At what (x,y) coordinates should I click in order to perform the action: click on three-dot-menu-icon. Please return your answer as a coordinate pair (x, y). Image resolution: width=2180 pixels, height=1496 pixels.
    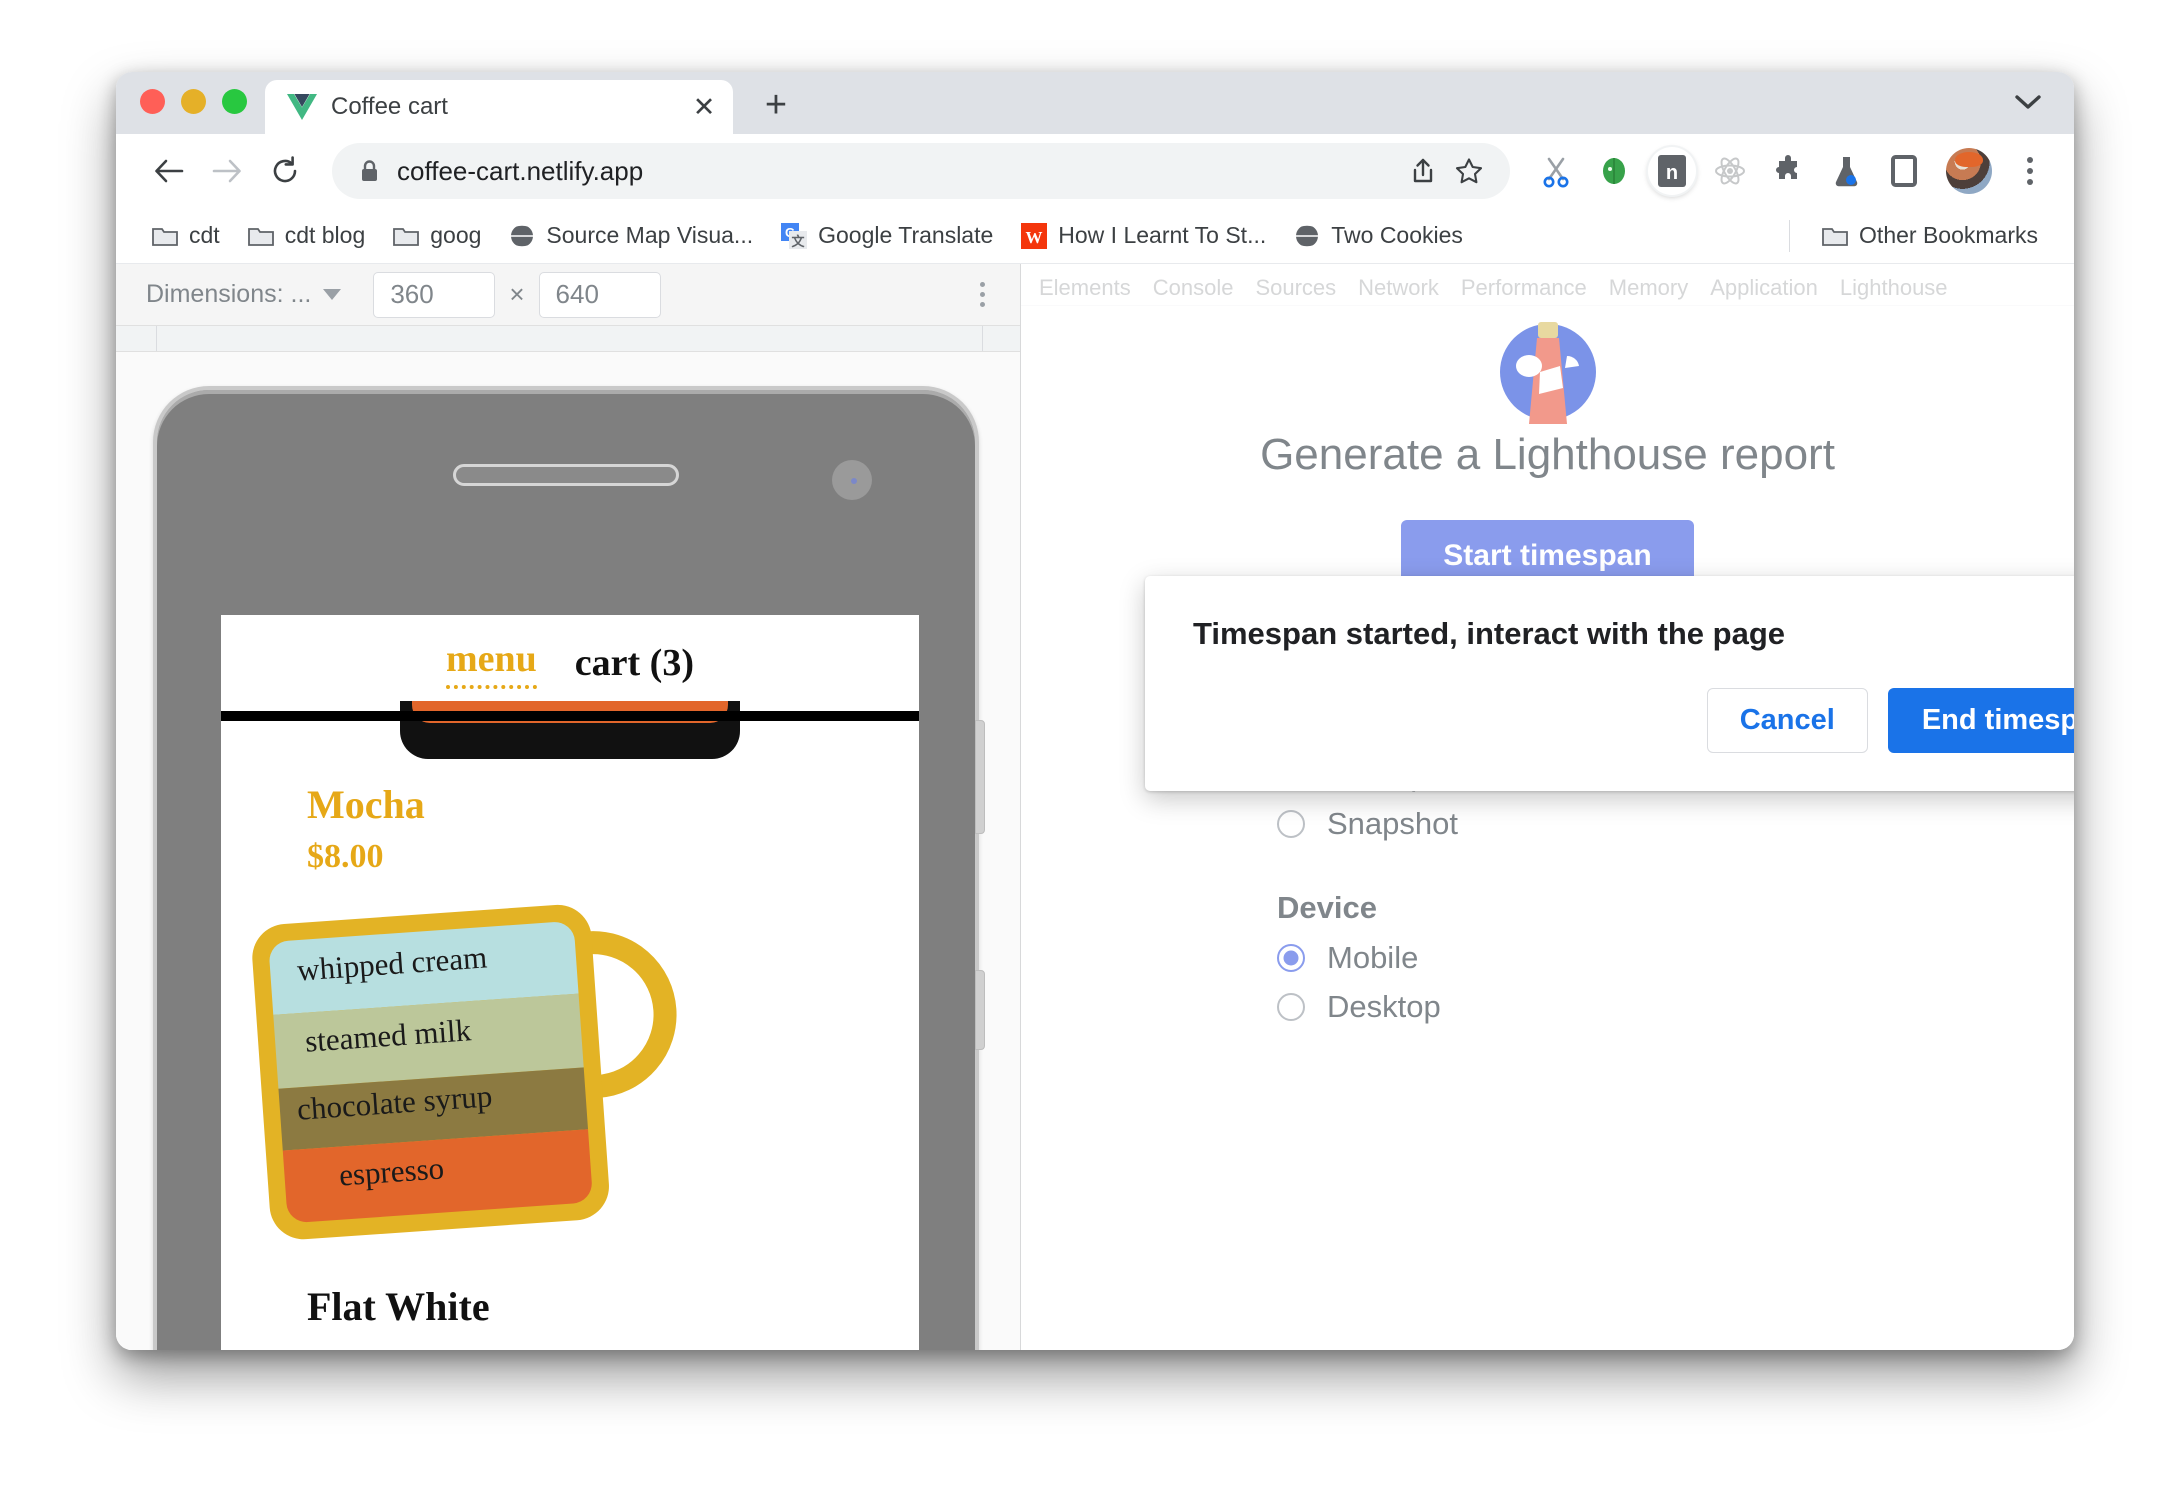
    Looking at the image, I should click on (2030, 171).